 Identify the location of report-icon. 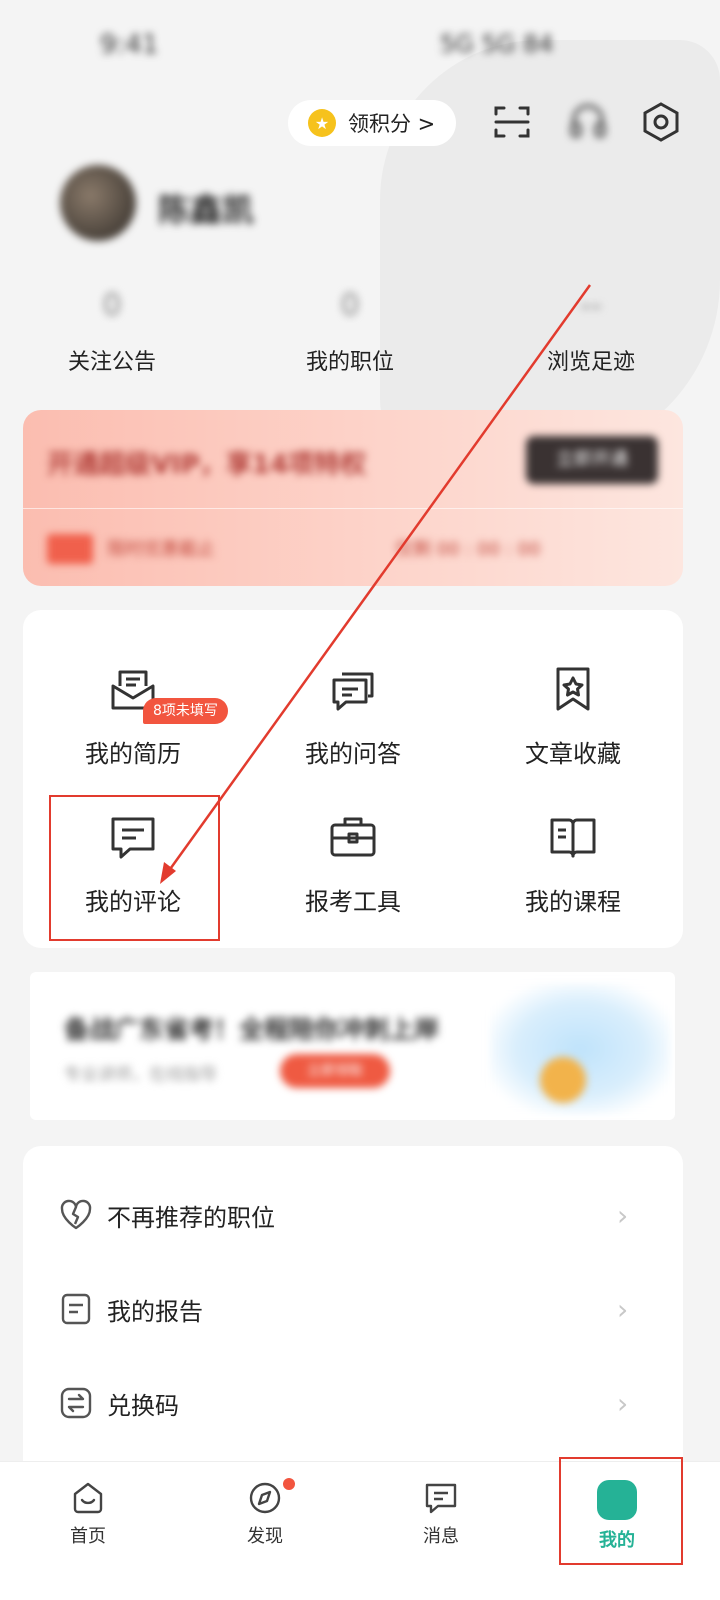
(76, 1309).